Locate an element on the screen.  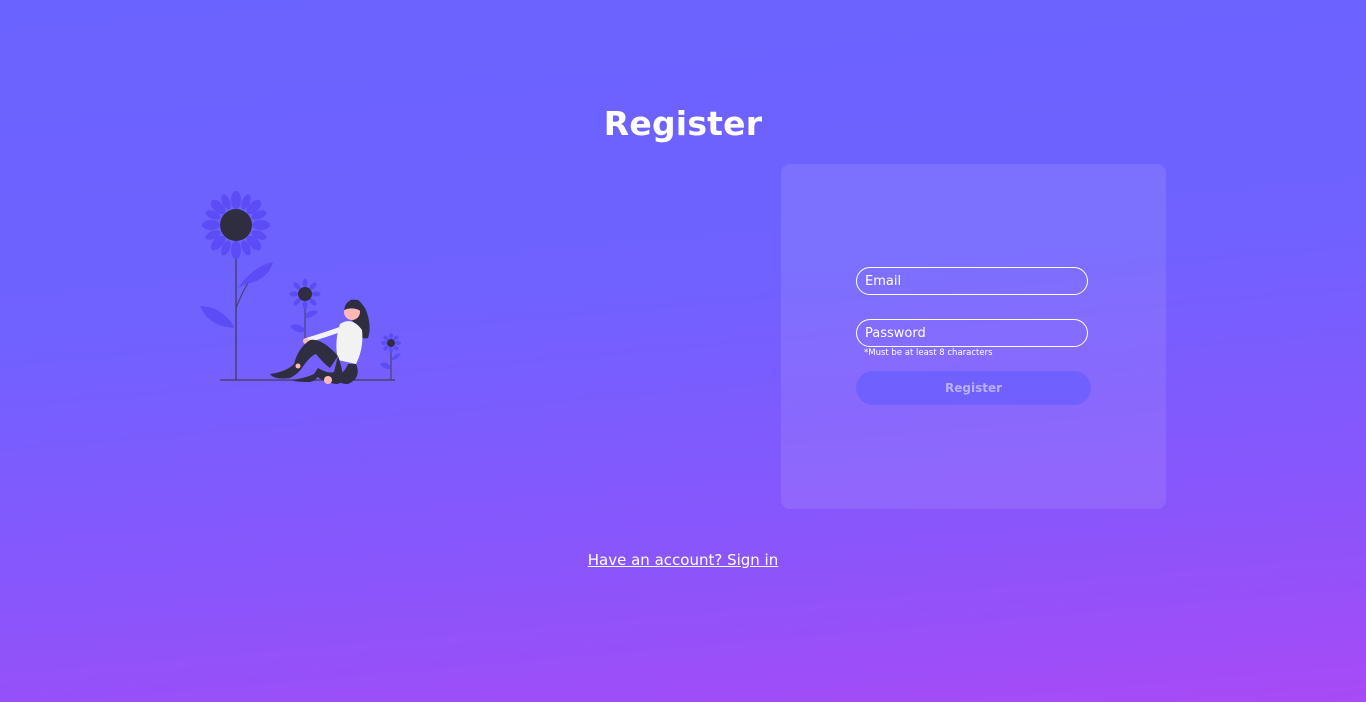
register-button: Register is located at coordinates (973, 388).